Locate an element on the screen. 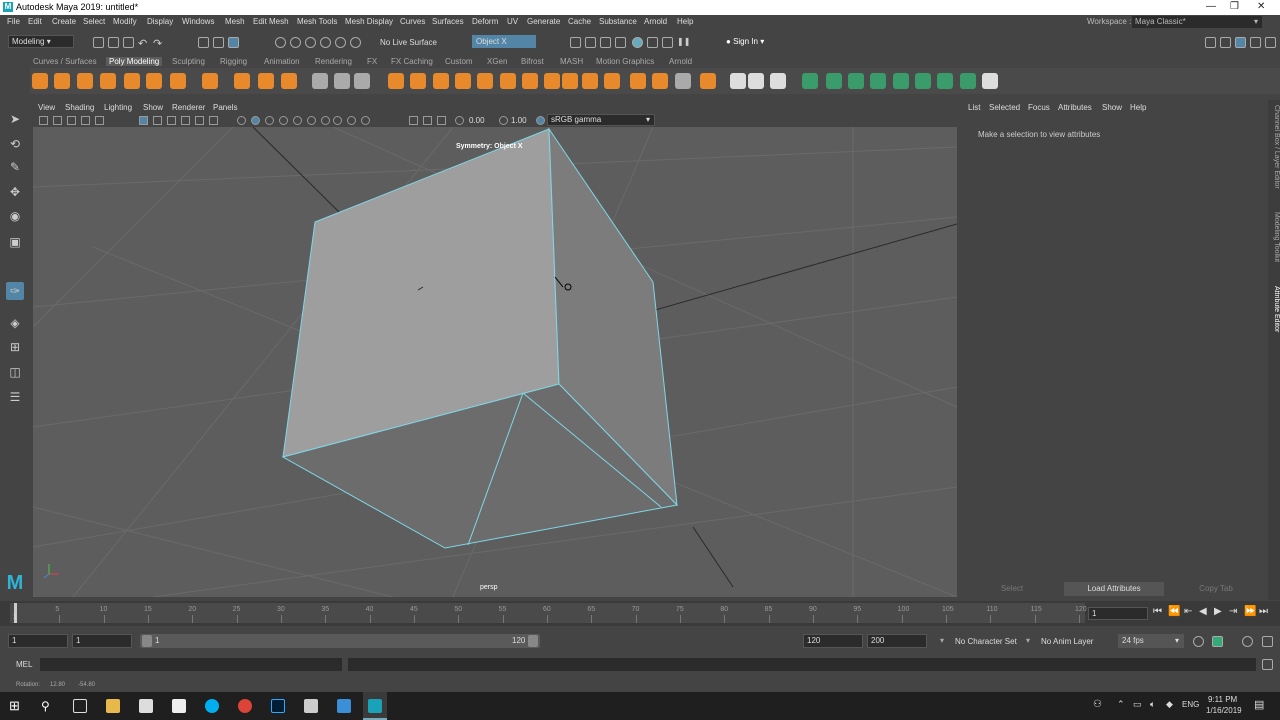 This screenshot has width=1280, height=720. poly-sphere-icon is located at coordinates (40, 81).